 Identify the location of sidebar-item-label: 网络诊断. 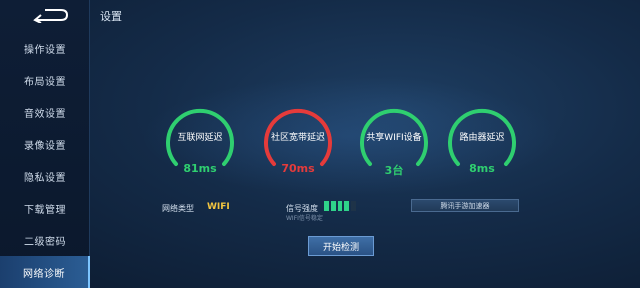
(44, 274).